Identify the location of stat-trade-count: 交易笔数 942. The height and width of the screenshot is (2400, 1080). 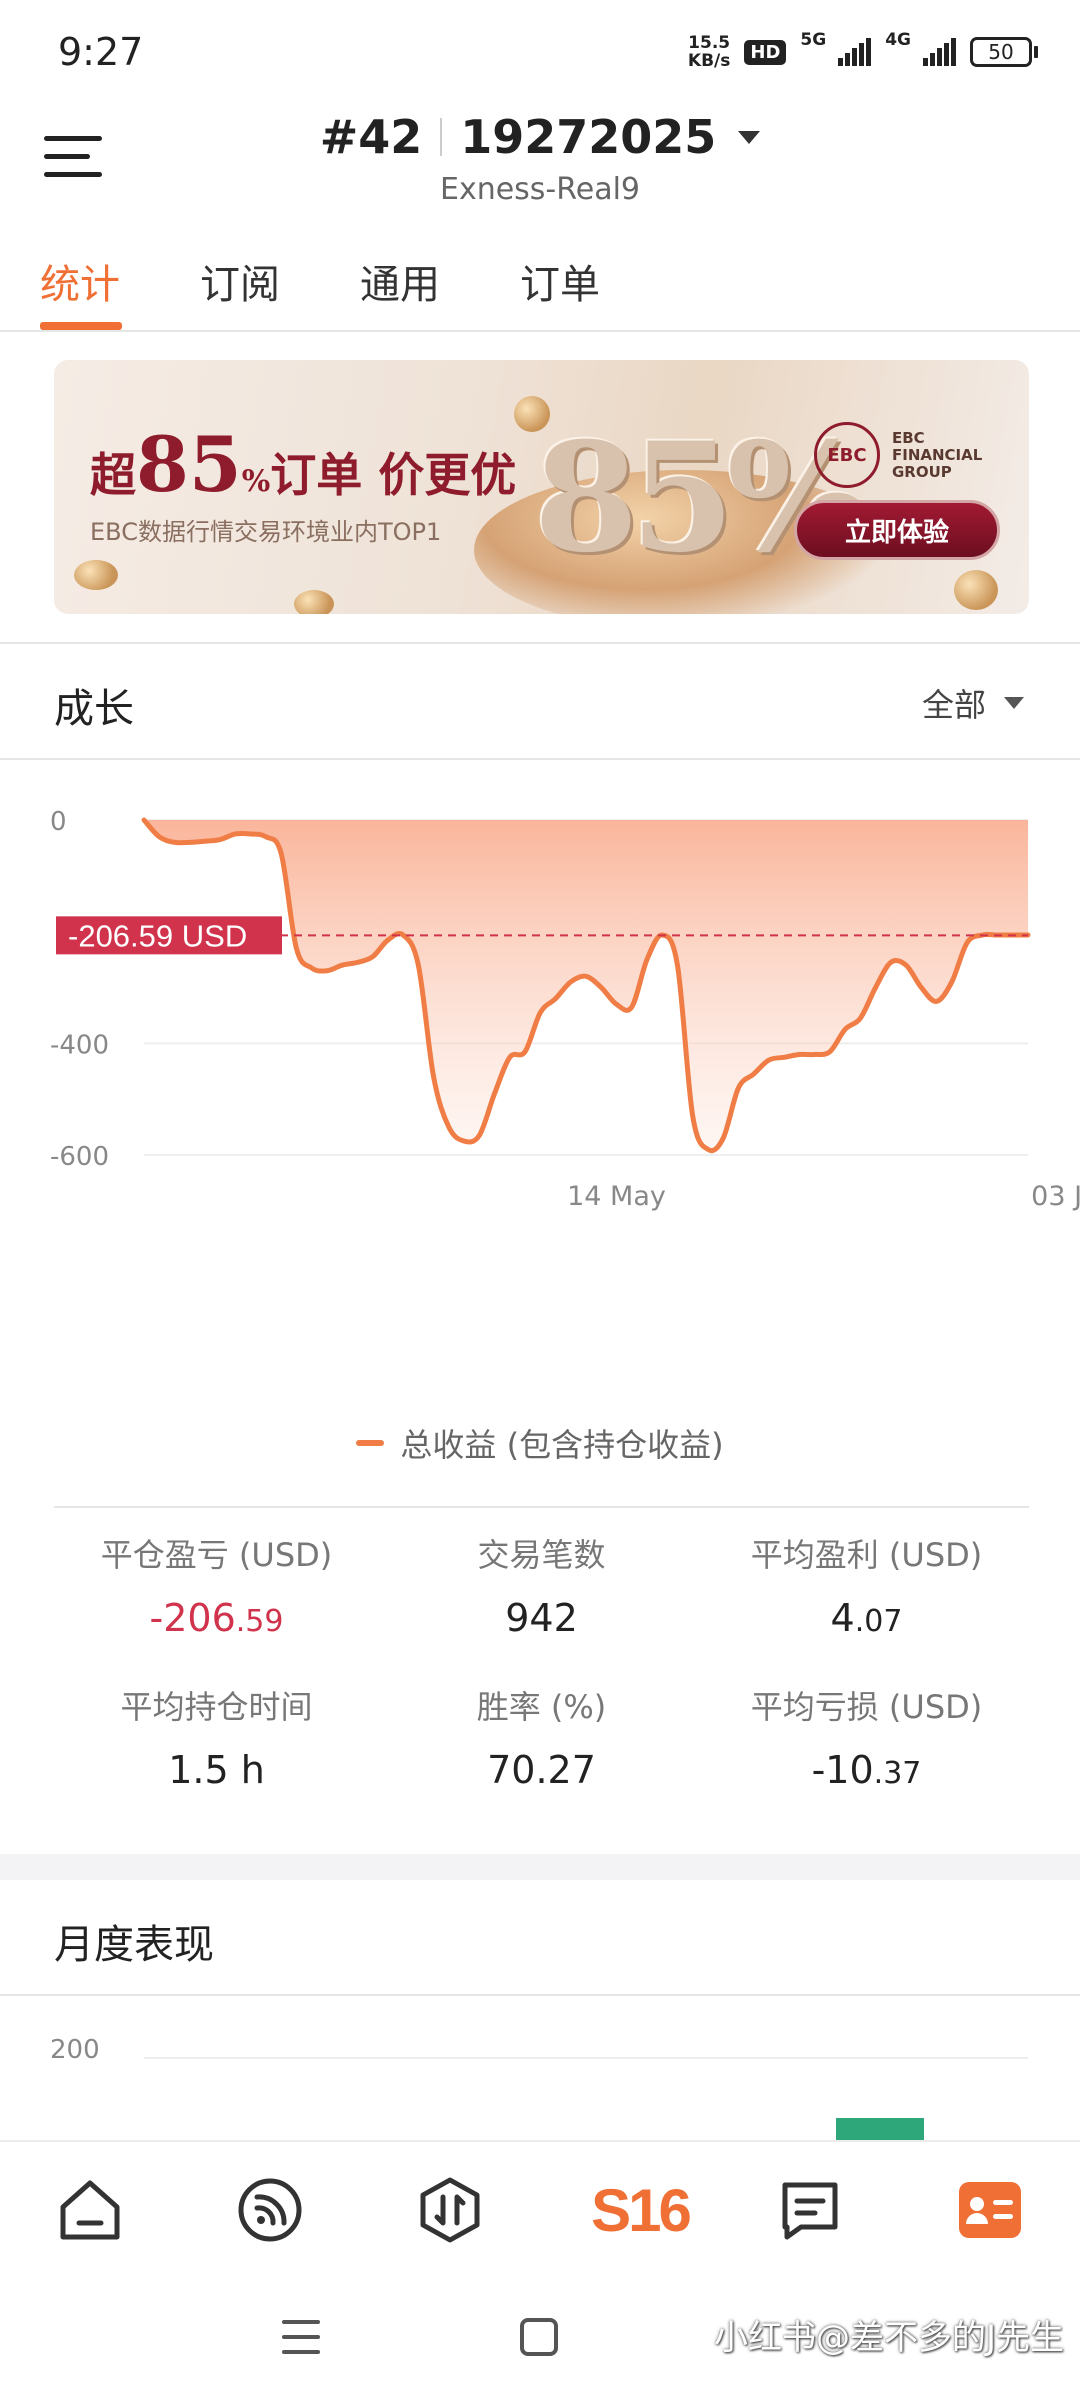
(541, 1588).